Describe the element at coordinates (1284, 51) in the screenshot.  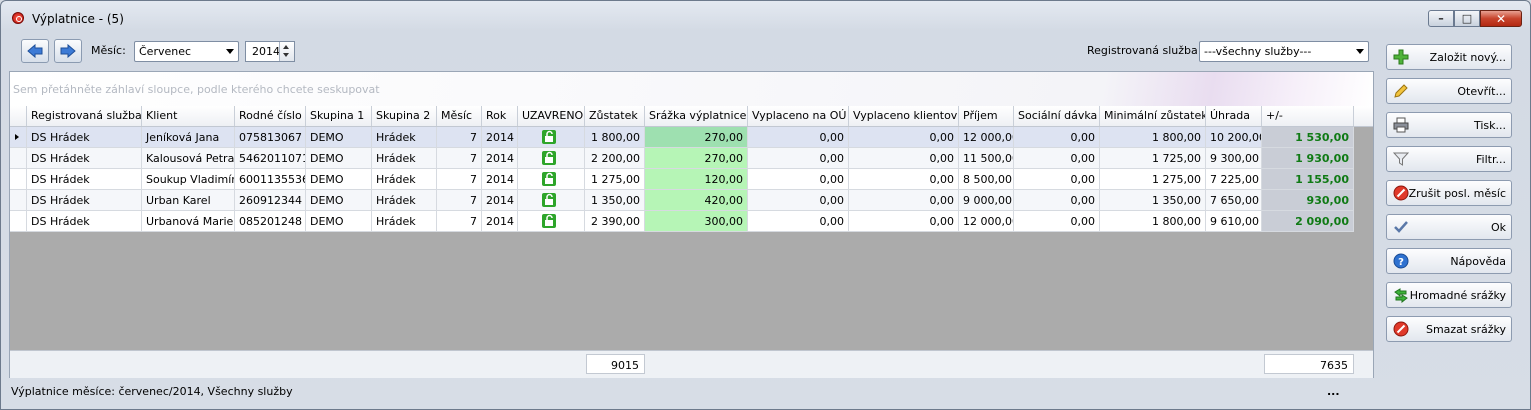
I see `service-select: ---všechny služby---` at that location.